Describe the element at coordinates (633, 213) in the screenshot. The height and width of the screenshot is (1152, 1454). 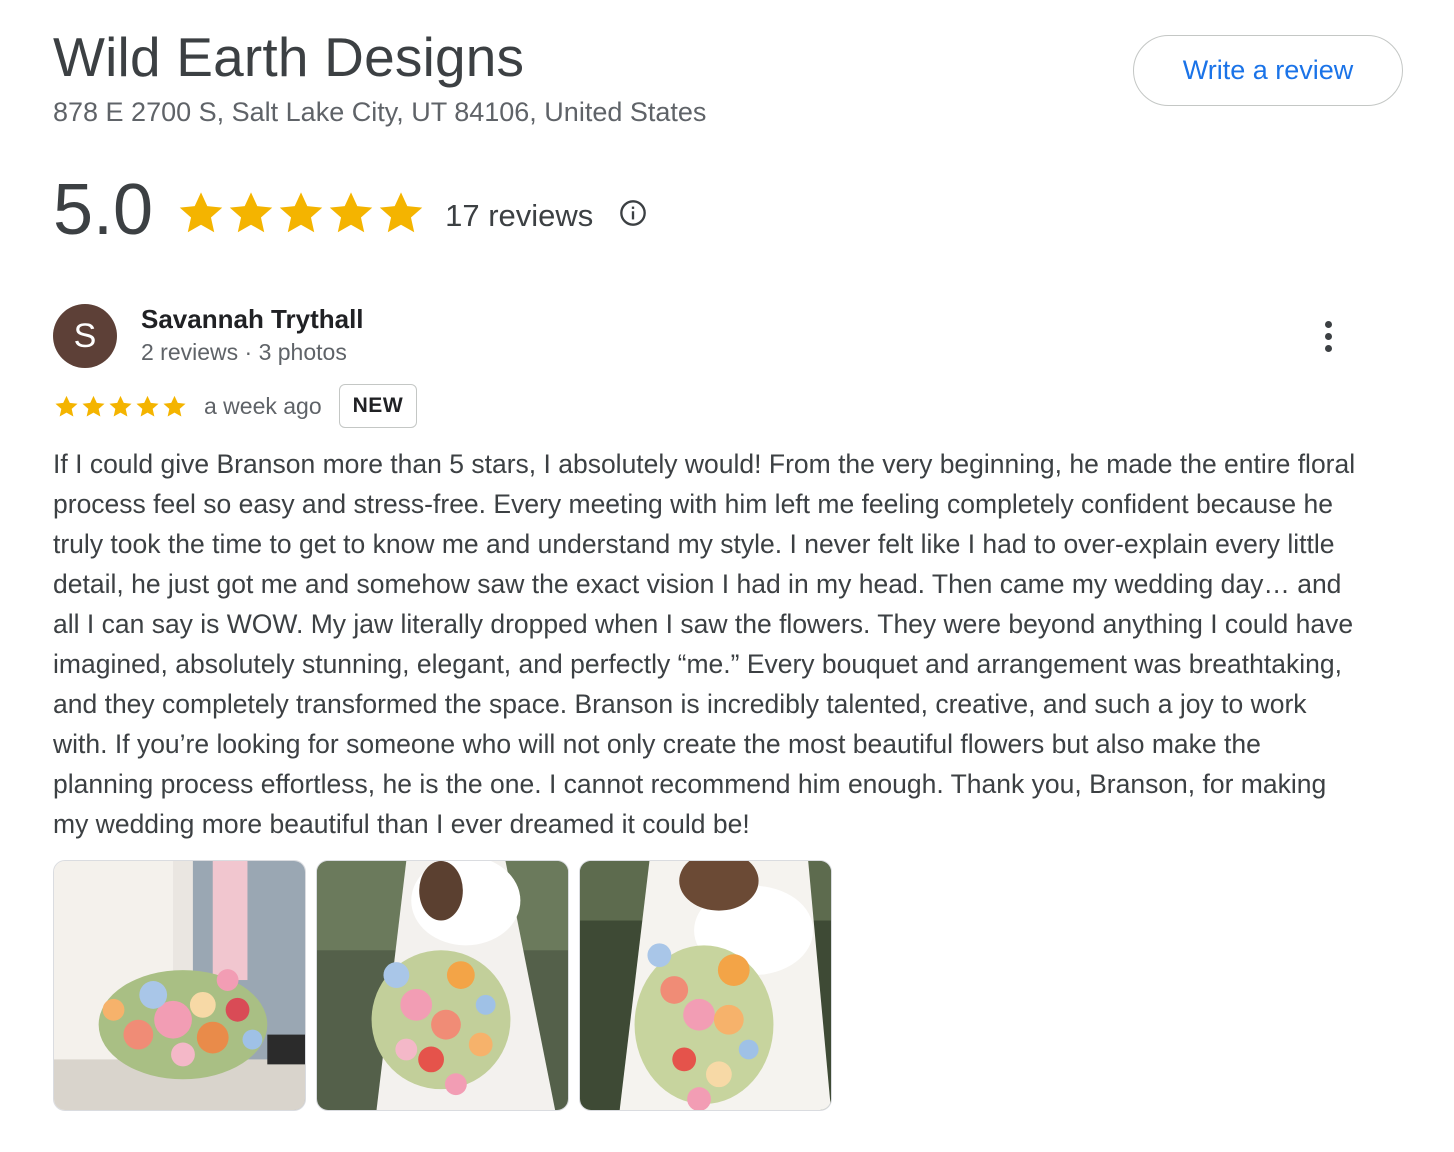
I see `info-icon` at that location.